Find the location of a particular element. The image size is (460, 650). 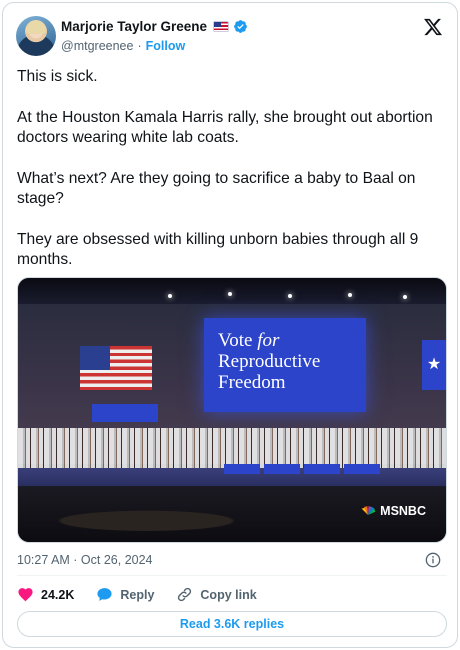

read-replies-button: Read 3.6K replies is located at coordinates (232, 624).